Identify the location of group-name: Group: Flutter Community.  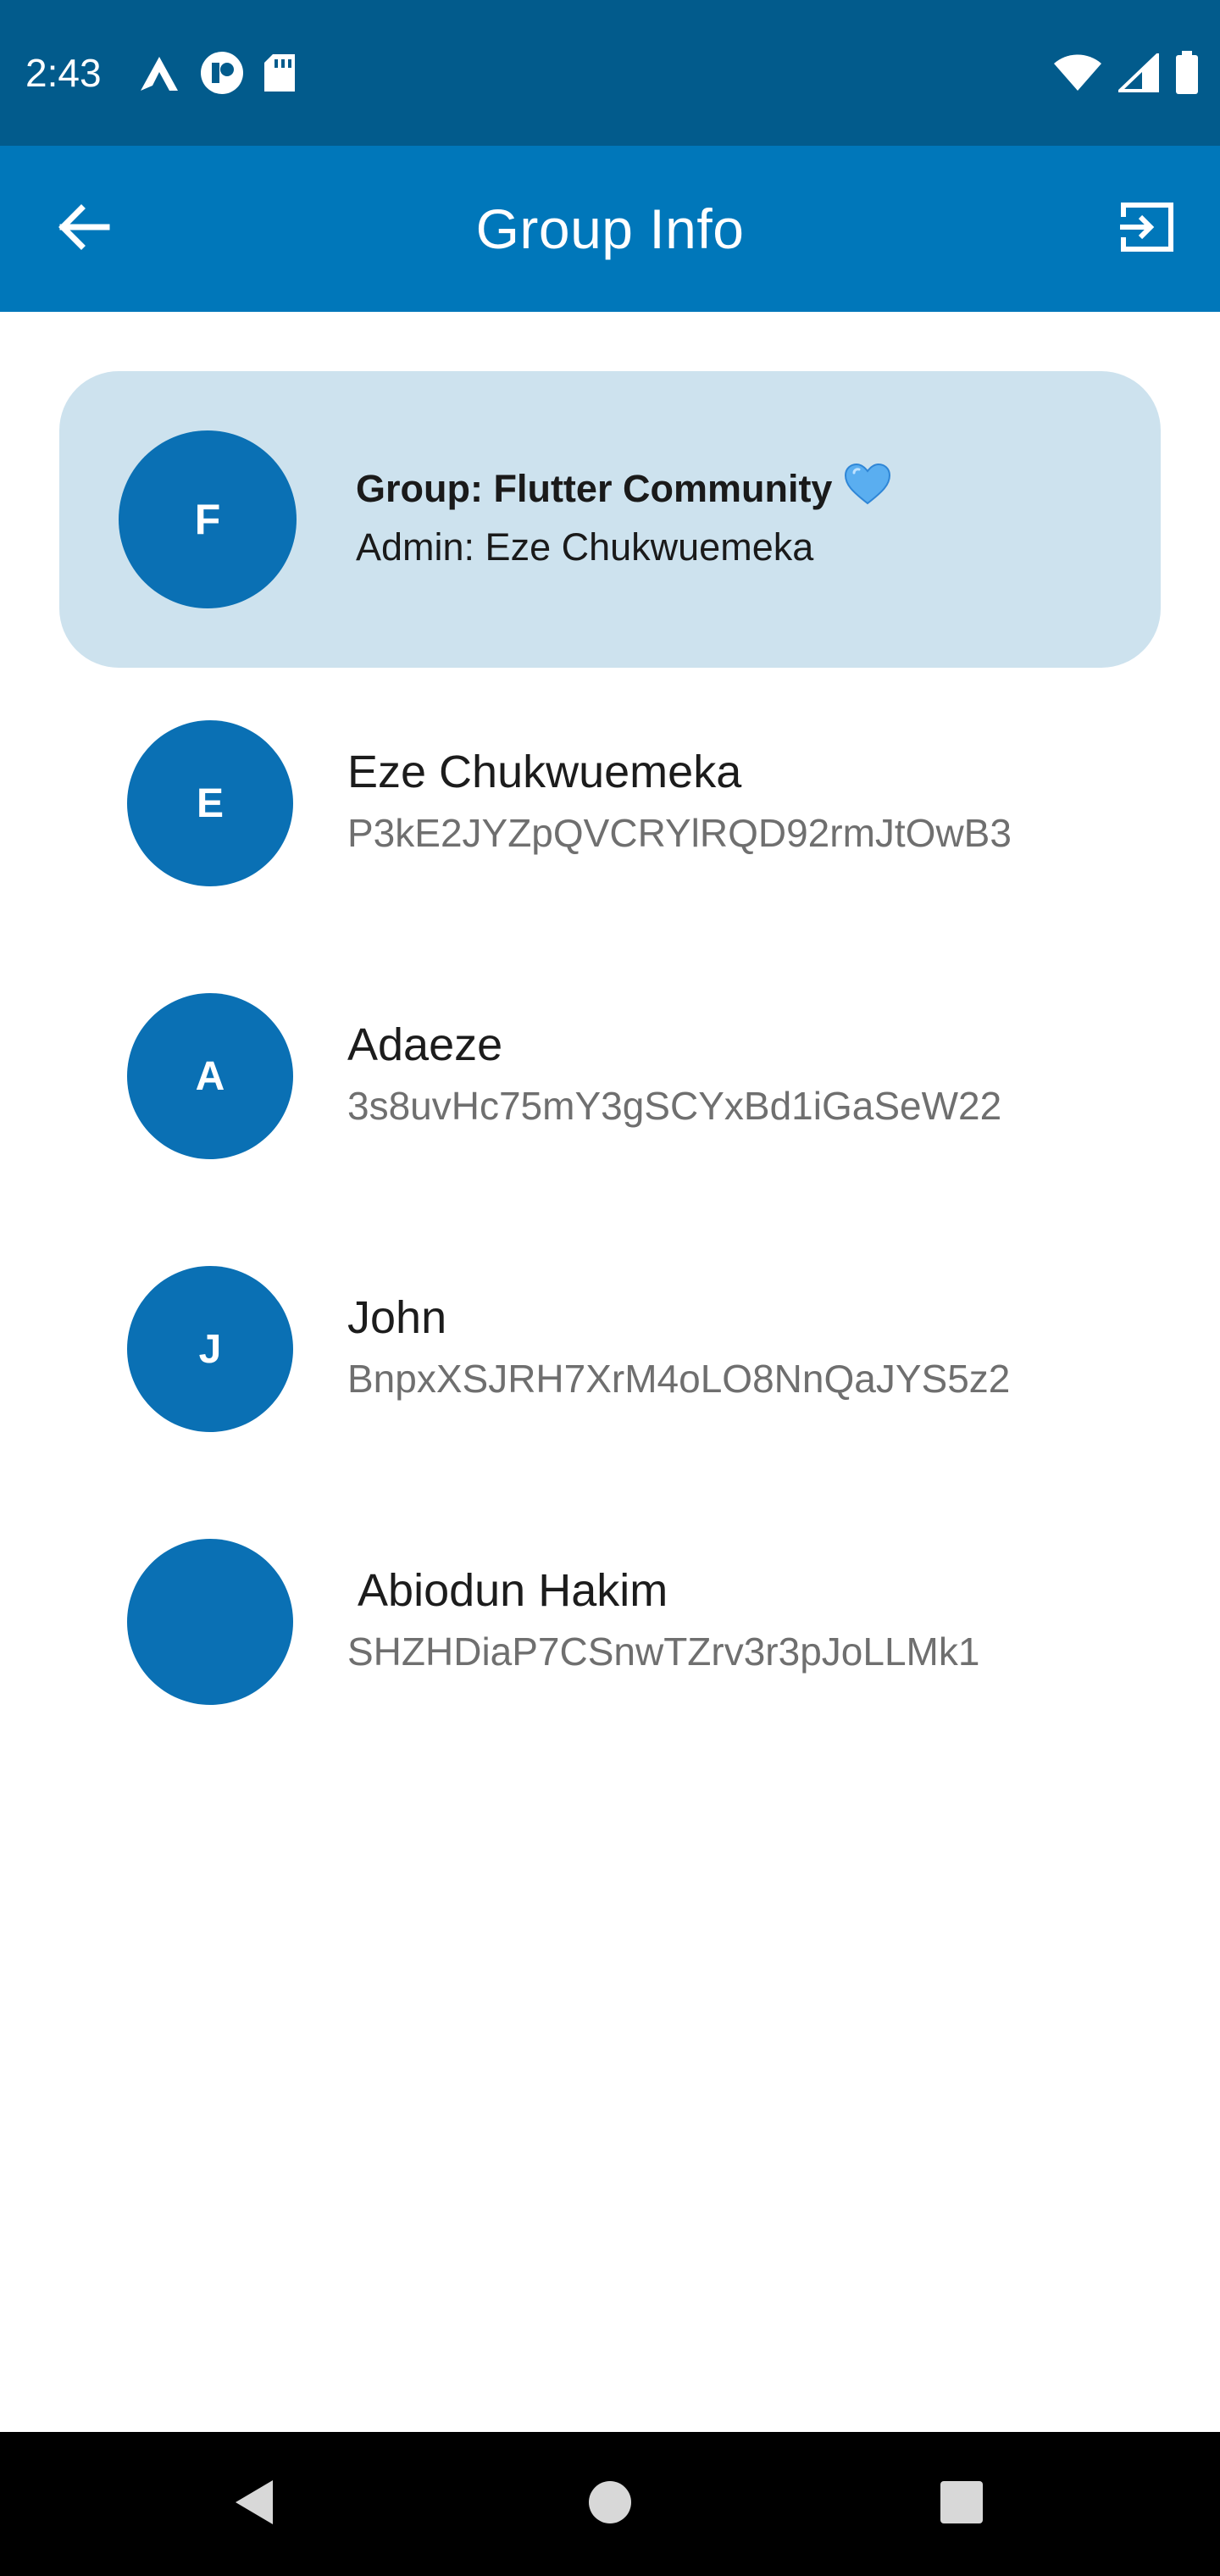
(623, 488).